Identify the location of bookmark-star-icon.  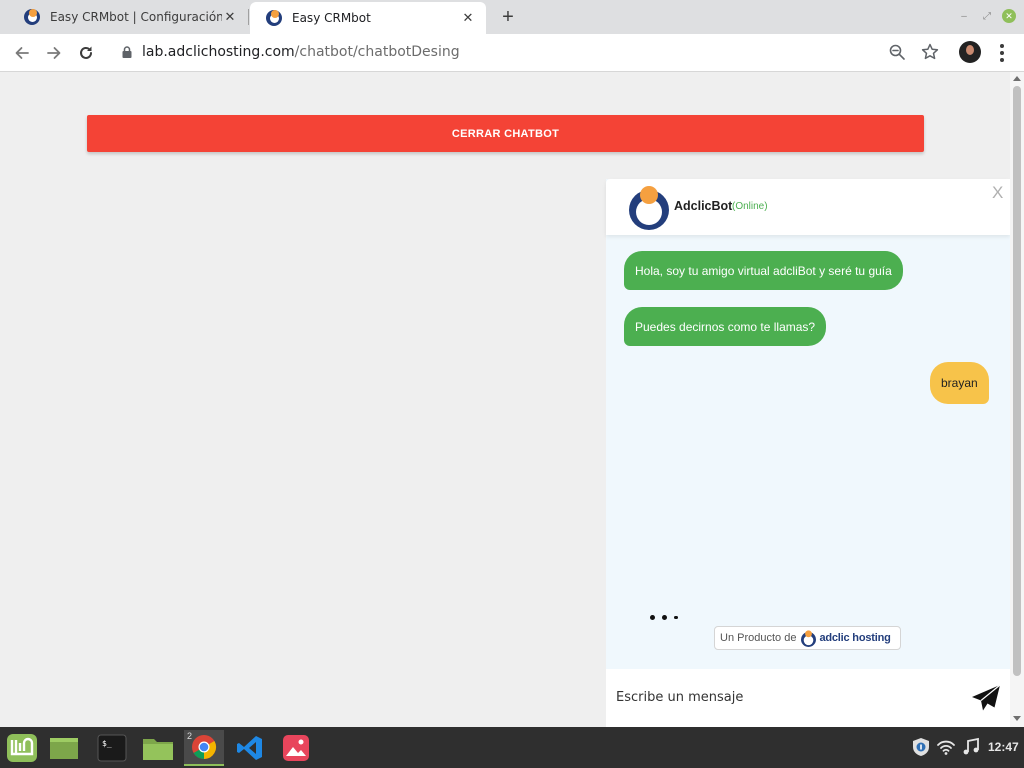
(930, 52).